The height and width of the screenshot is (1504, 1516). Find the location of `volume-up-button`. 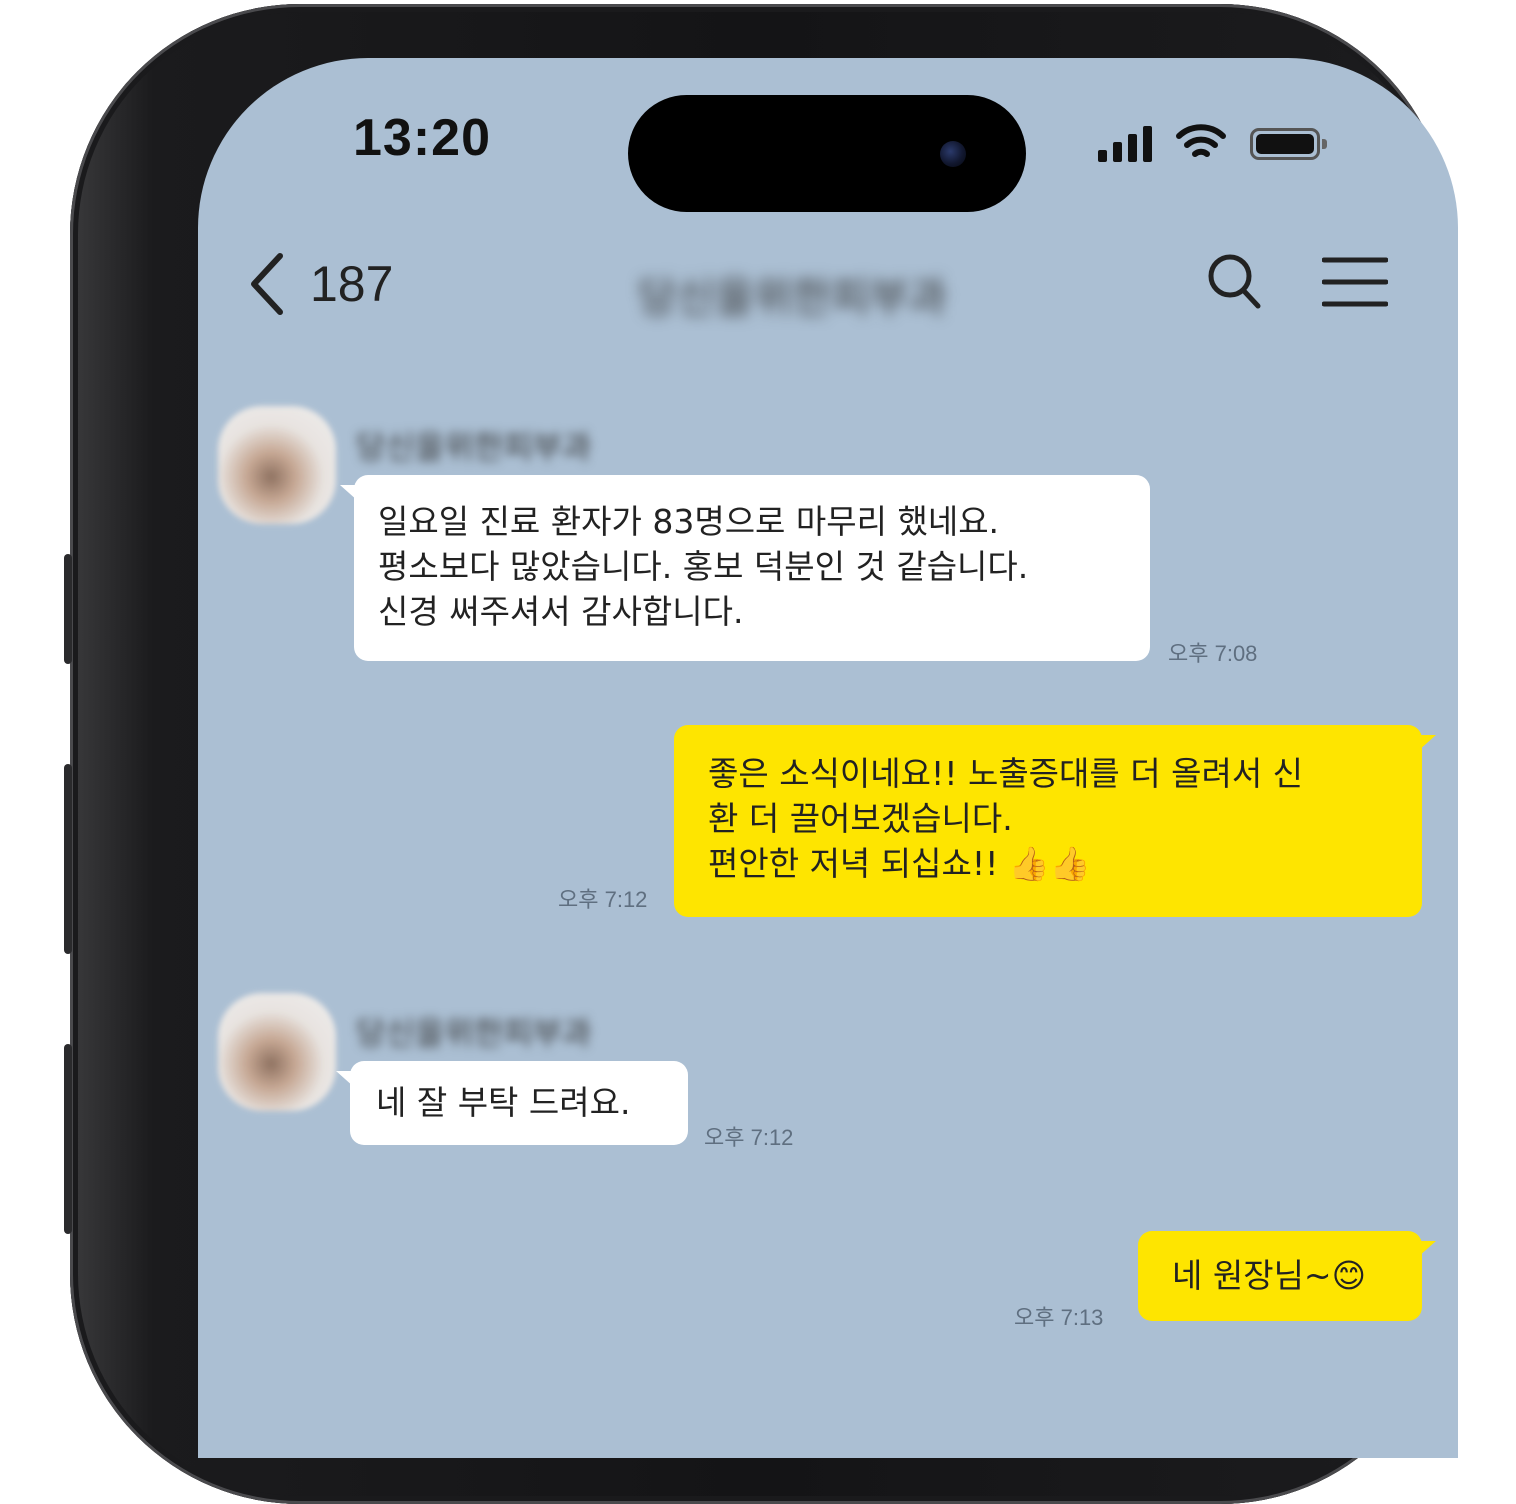

volume-up-button is located at coordinates (68, 859).